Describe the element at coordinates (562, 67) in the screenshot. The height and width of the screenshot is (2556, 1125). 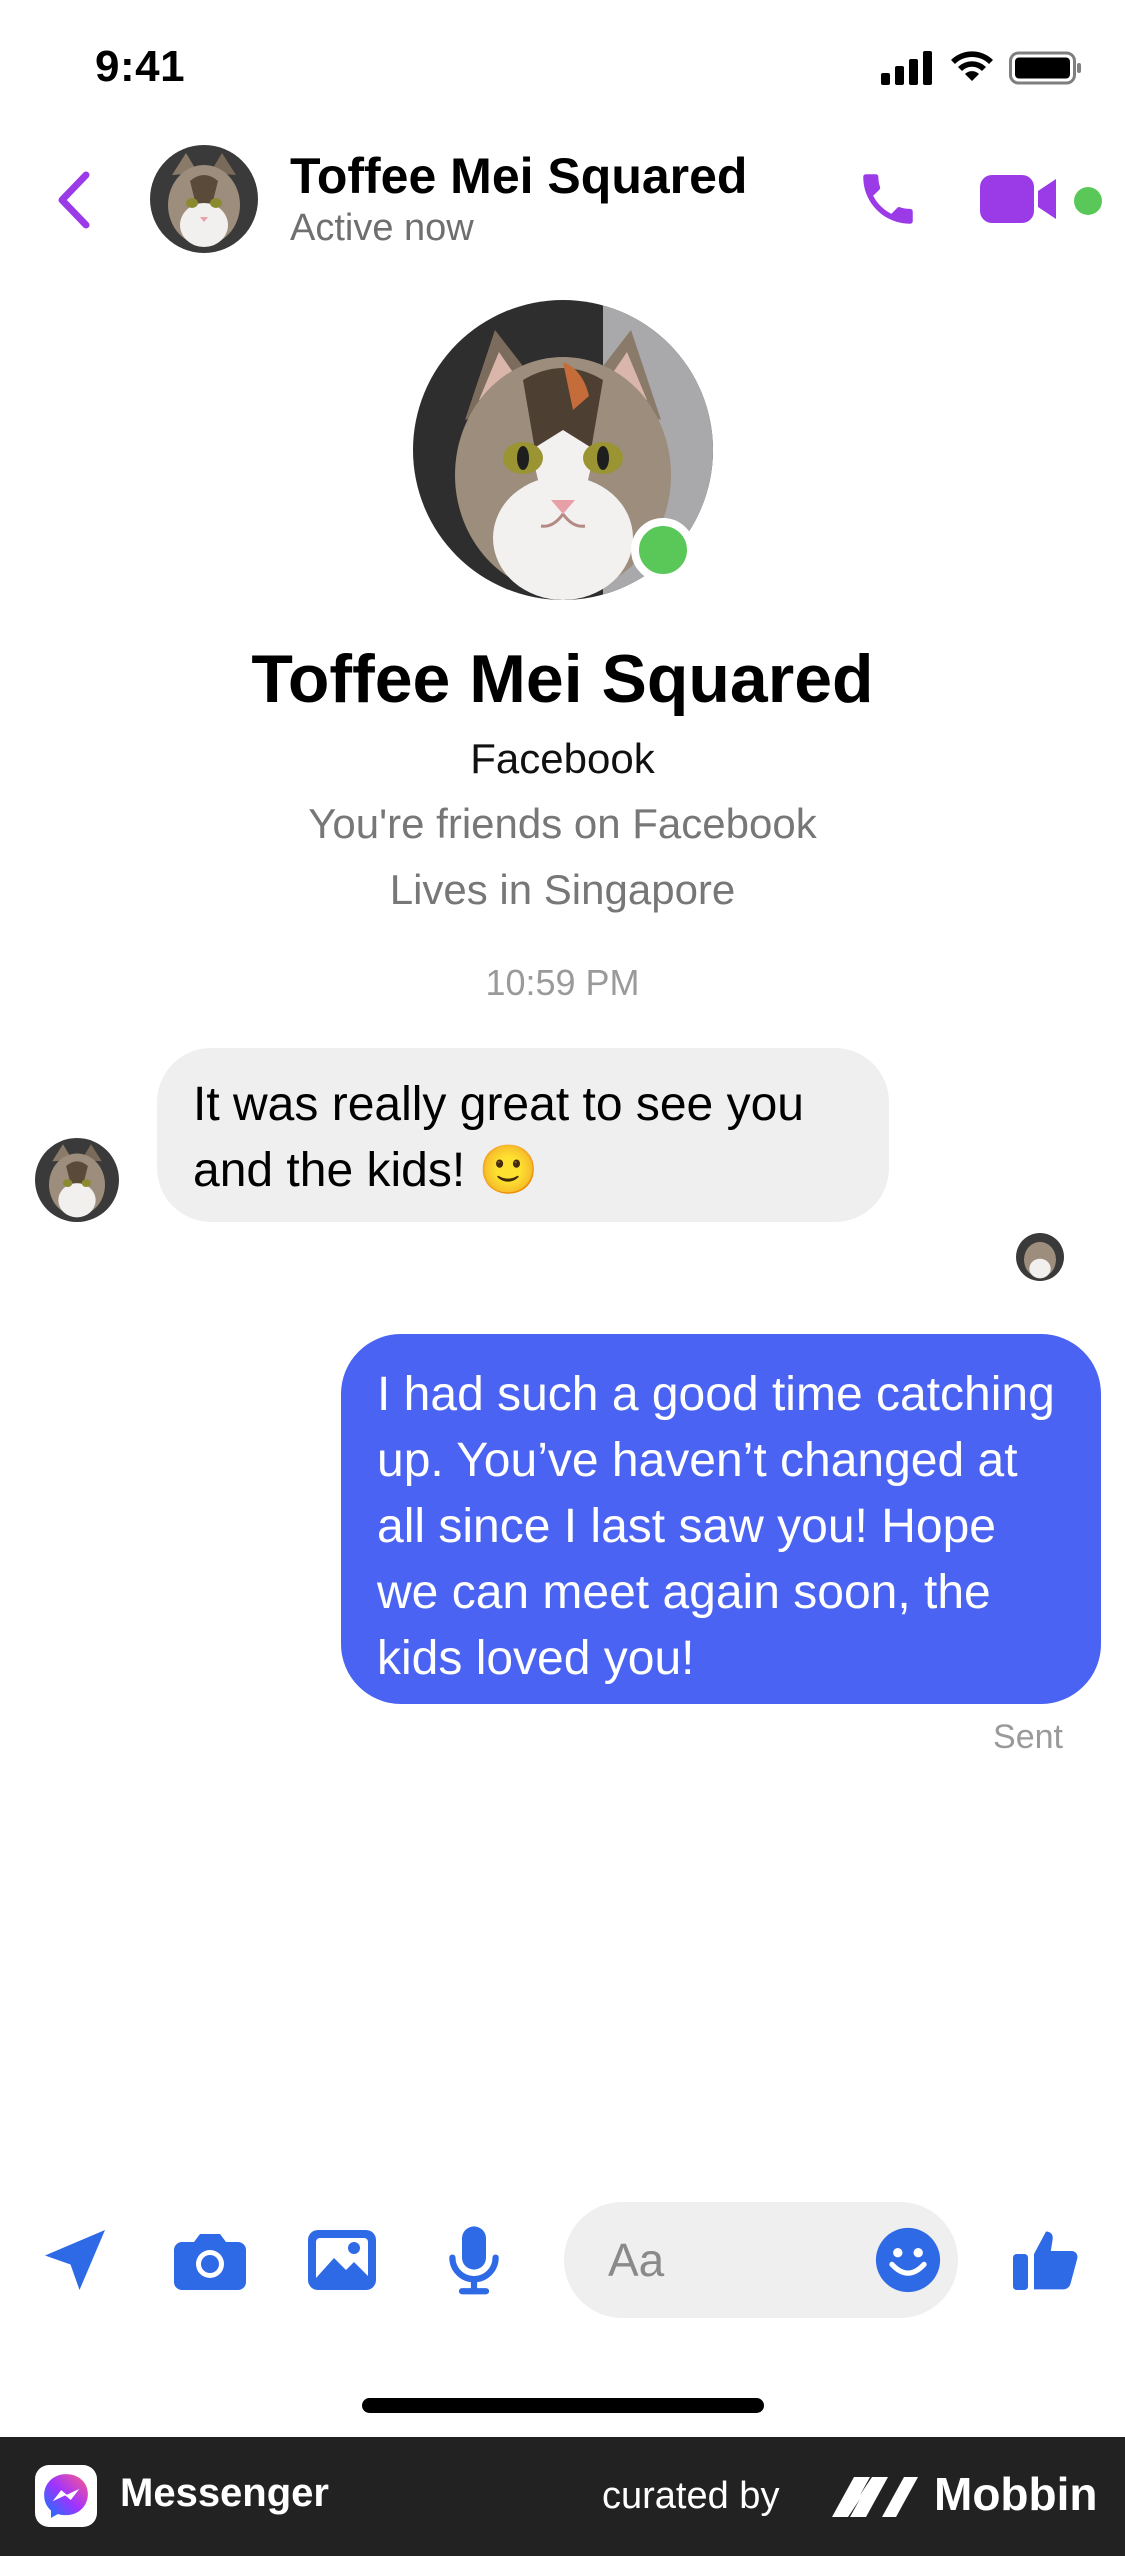
I see `status-bar: 9:41` at that location.